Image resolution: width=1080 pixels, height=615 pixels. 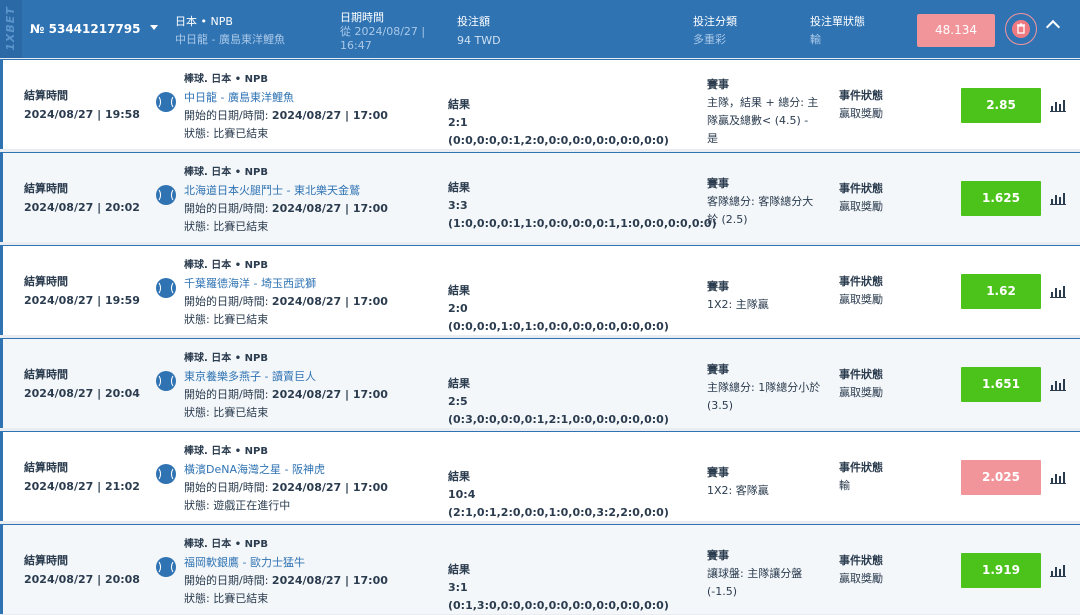 I want to click on event-description: 讓球盤: 主隊讓分盤 (-1.5), so click(x=755, y=582).